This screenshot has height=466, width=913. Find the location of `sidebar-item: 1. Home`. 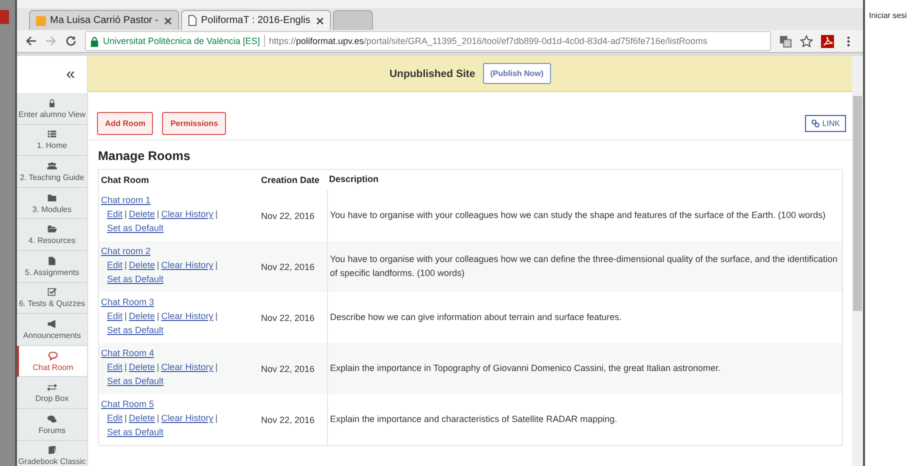

sidebar-item: 1. Home is located at coordinates (52, 140).